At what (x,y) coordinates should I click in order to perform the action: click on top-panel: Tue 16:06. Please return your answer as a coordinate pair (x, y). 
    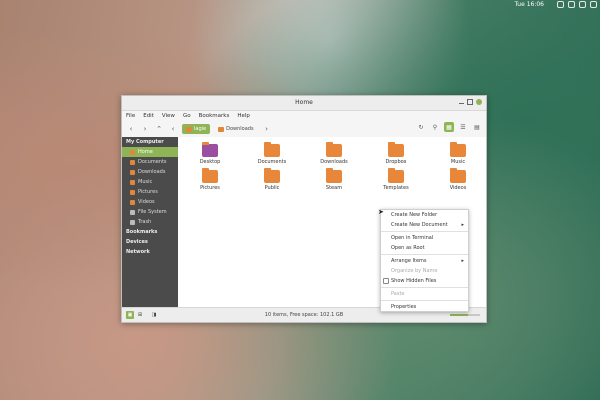
    Looking at the image, I should click on (300, 5).